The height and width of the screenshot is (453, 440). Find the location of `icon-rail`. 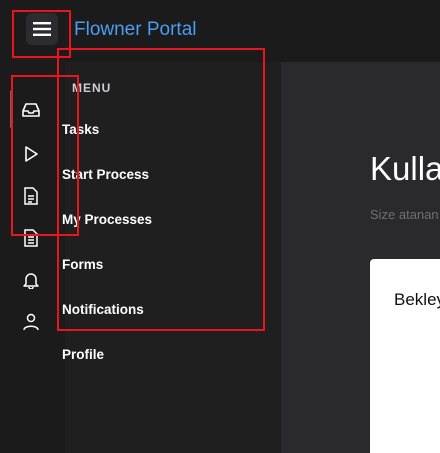

icon-rail is located at coordinates (33, 257).